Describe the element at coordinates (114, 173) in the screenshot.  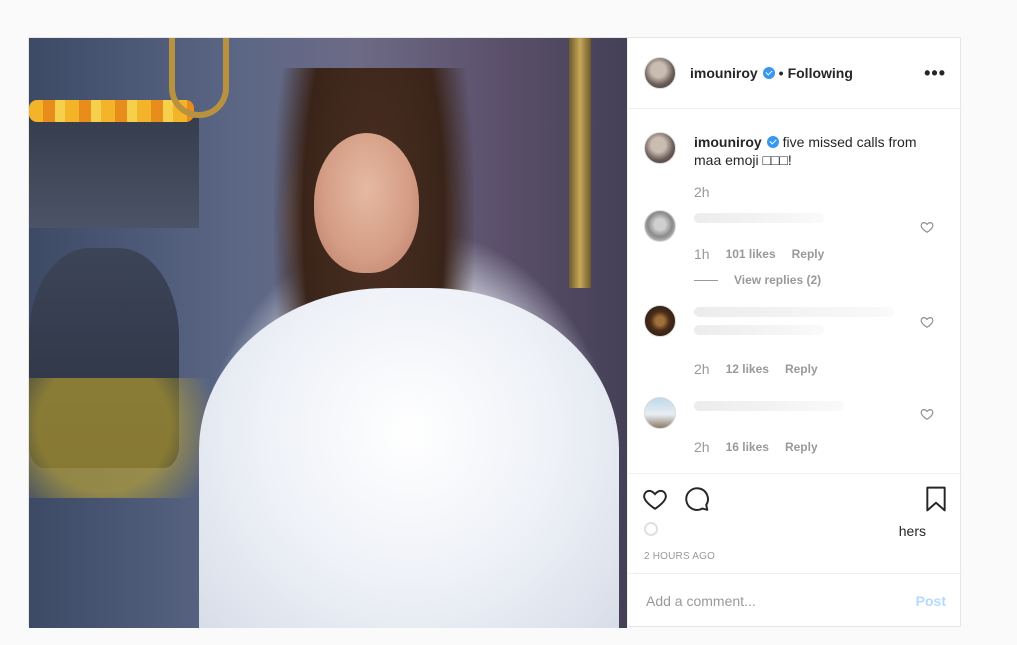
I see `image-altar` at that location.